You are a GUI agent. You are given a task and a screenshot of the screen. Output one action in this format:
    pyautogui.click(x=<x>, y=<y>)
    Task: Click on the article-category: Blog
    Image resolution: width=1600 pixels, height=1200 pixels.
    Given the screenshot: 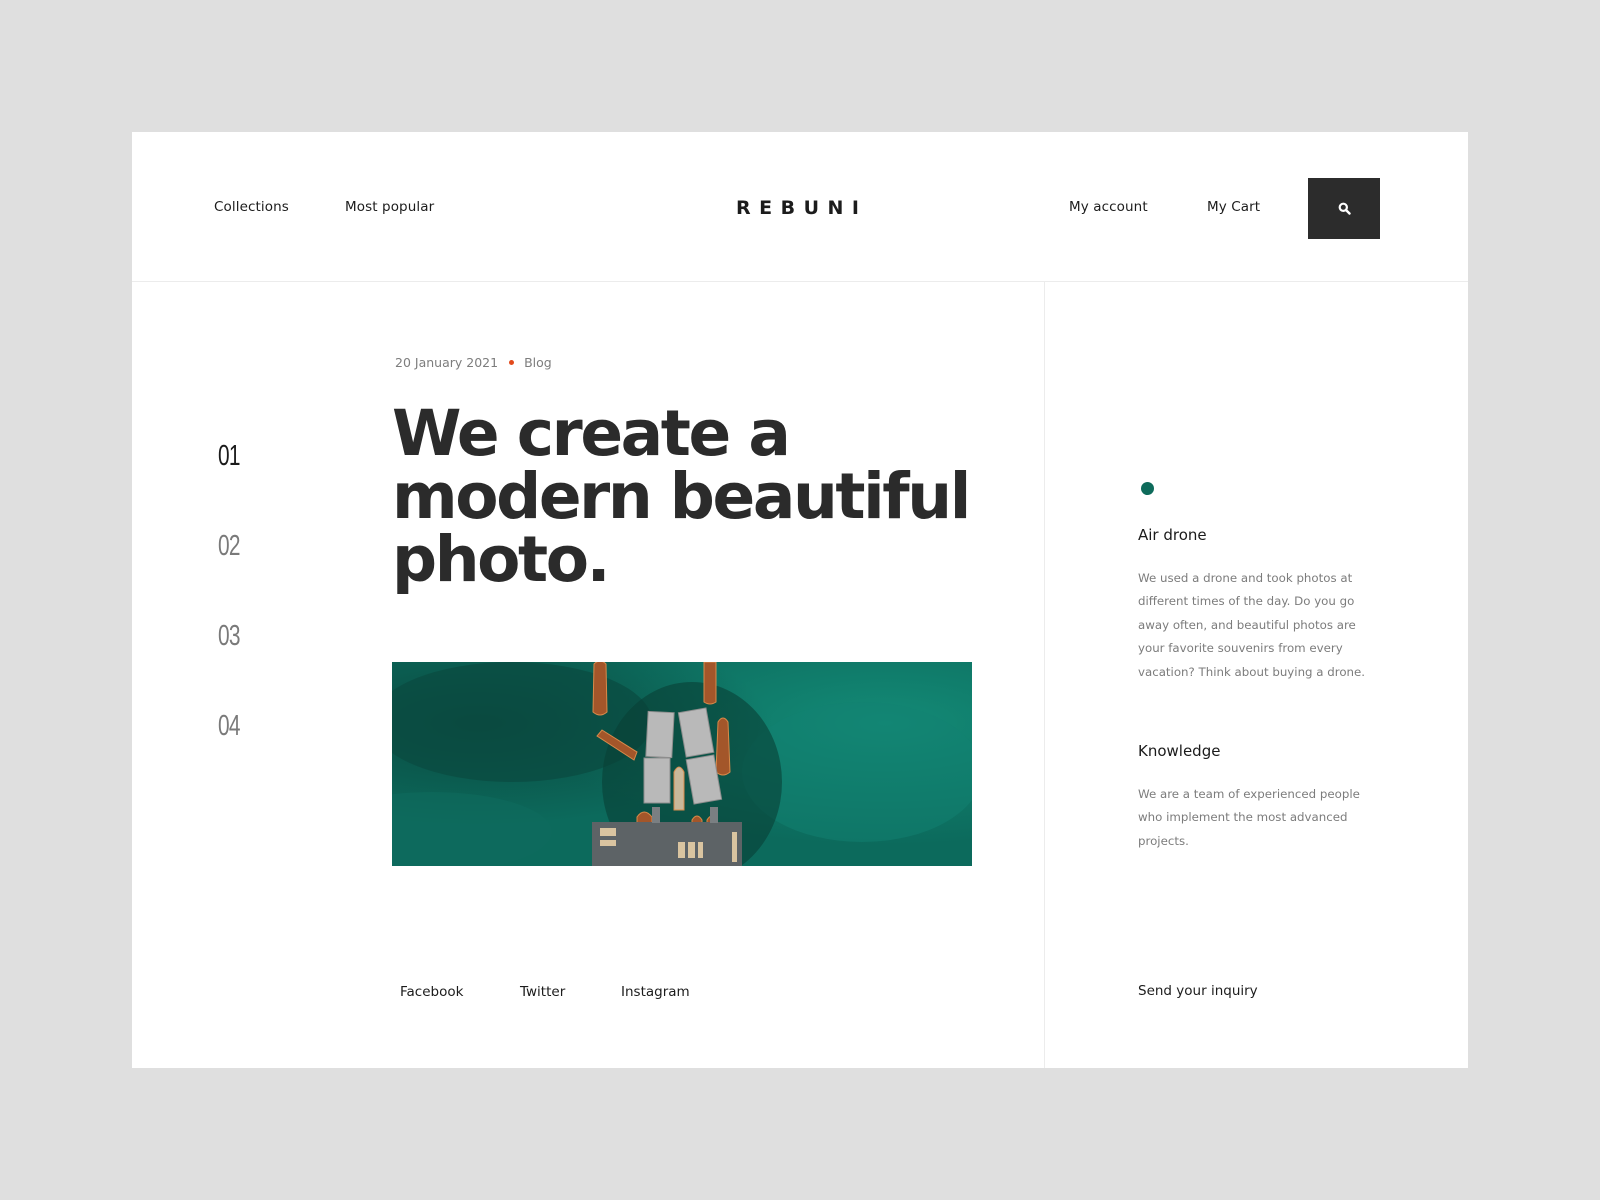 What is the action you would take?
    pyautogui.click(x=538, y=362)
    